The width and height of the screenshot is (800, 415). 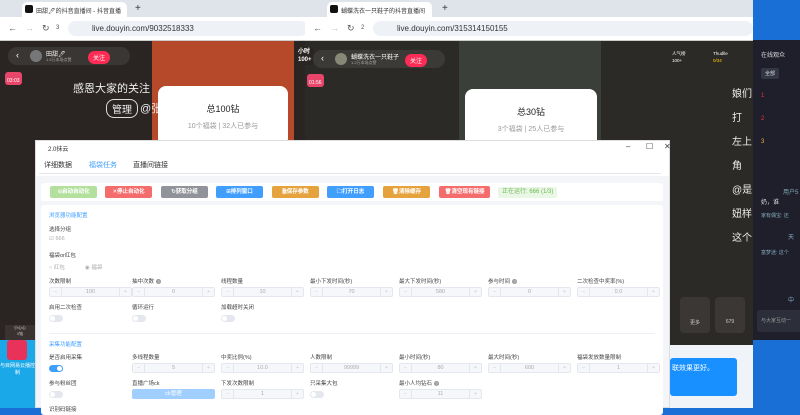 What do you see at coordinates (56, 394) in the screenshot?
I see `fans-toggle` at bounding box center [56, 394].